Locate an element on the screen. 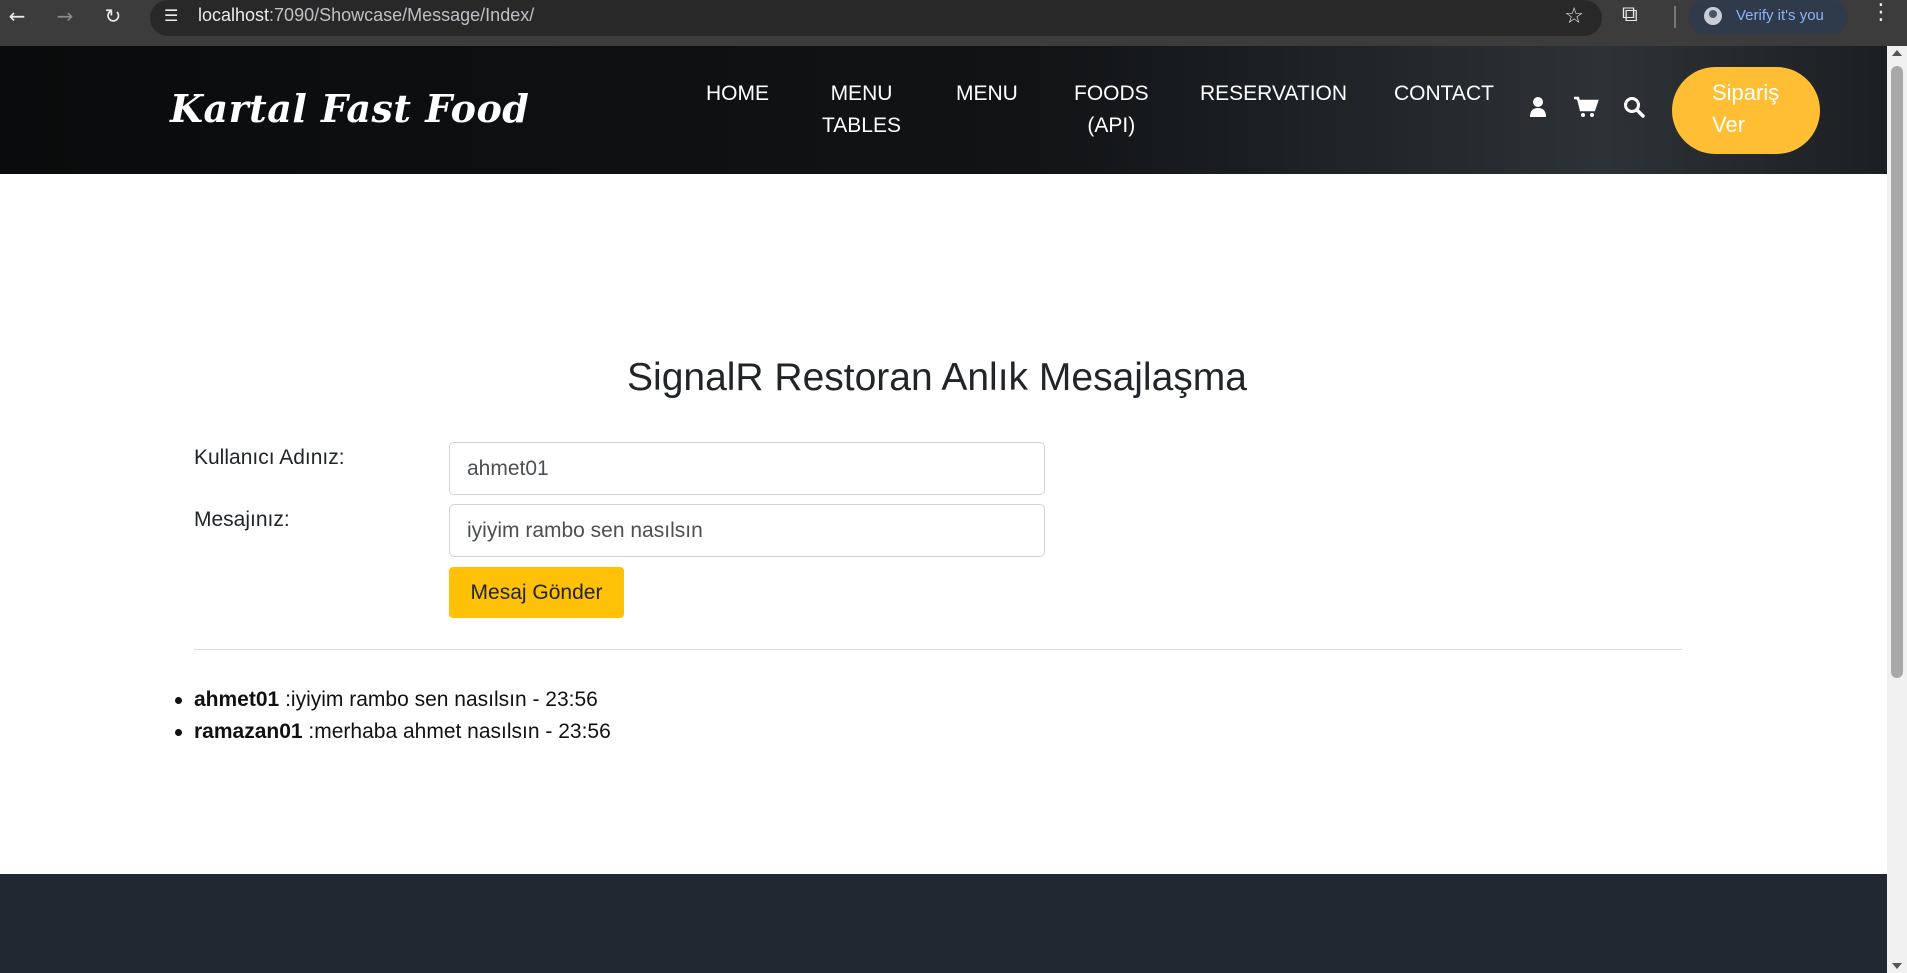 The width and height of the screenshot is (1907, 973). extensions-icon: ⧉ is located at coordinates (1630, 14).